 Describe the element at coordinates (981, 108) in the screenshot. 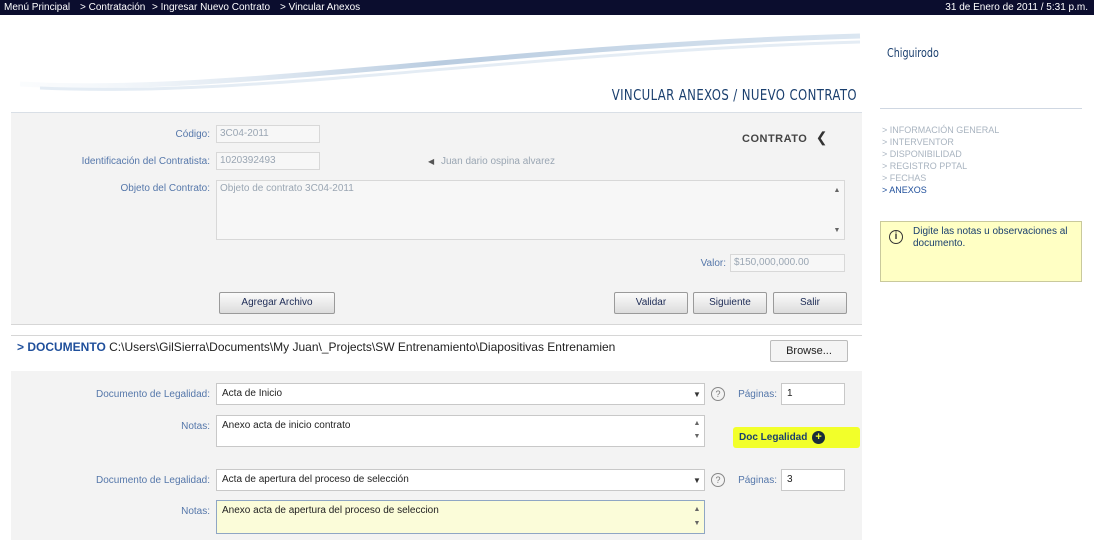

I see `sidebar-divider` at that location.